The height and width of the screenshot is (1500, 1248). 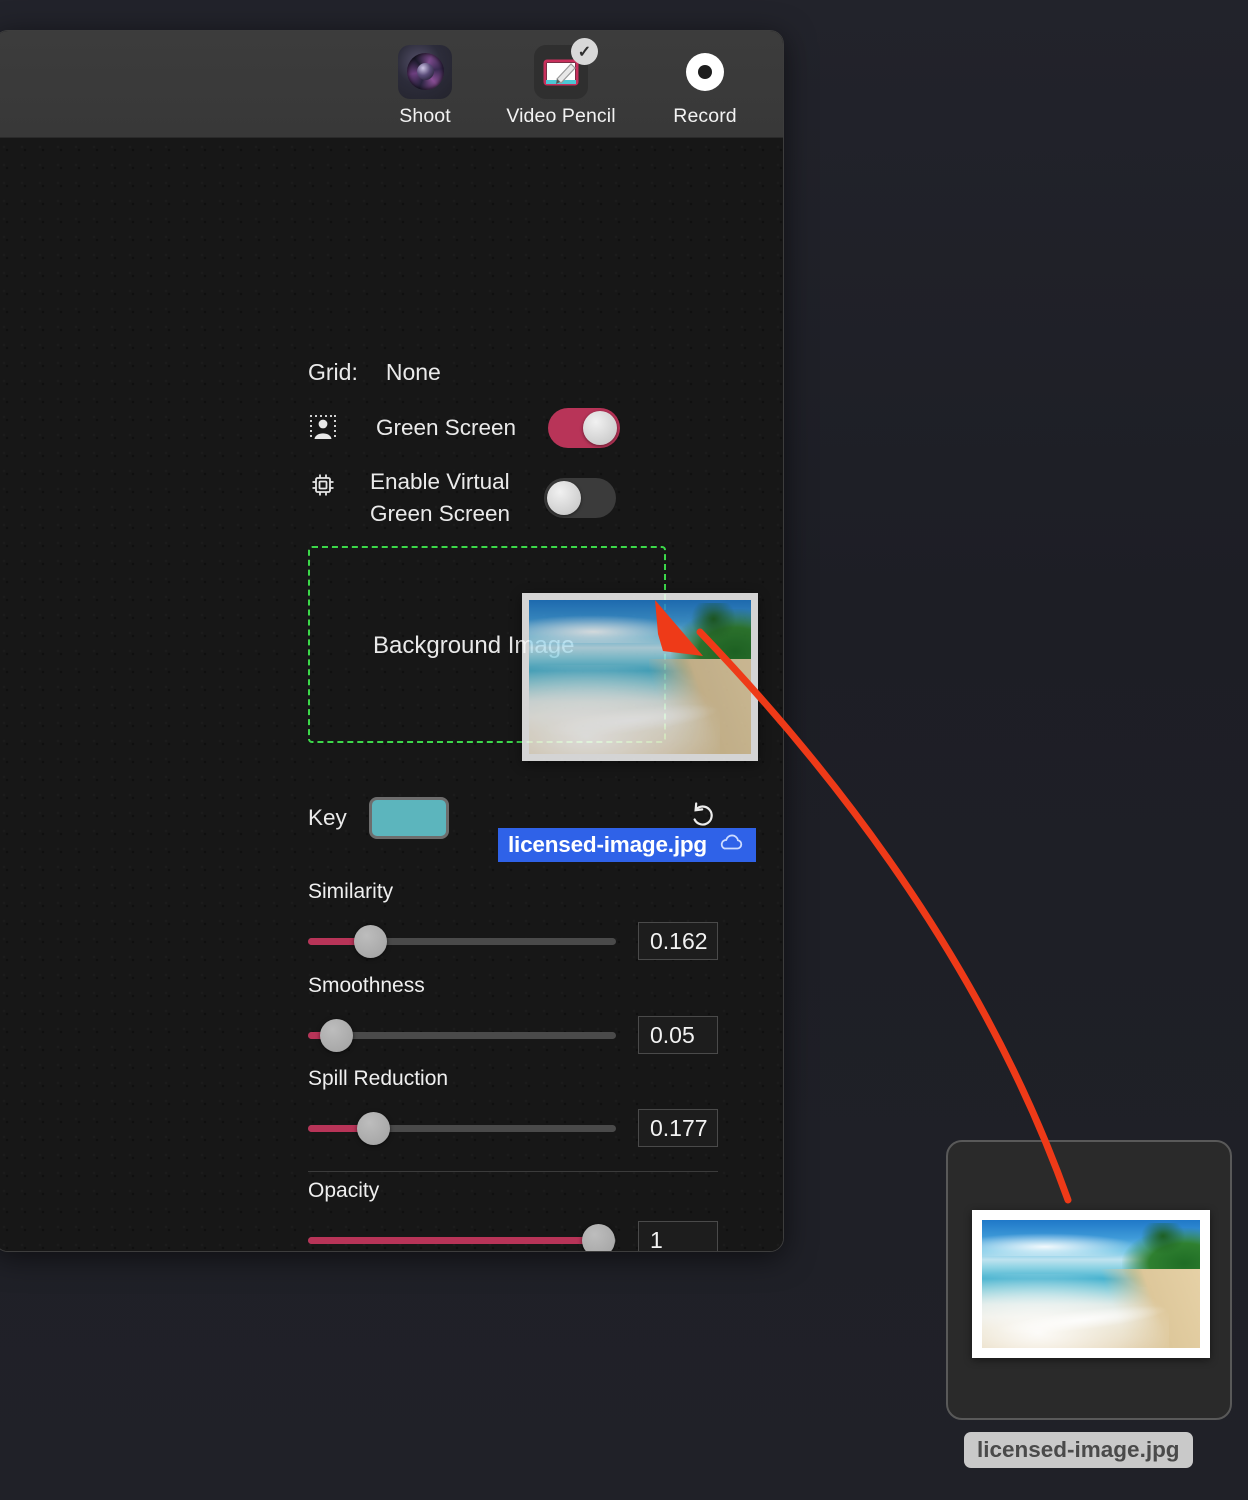 I want to click on camera-lens-icon, so click(x=425, y=72).